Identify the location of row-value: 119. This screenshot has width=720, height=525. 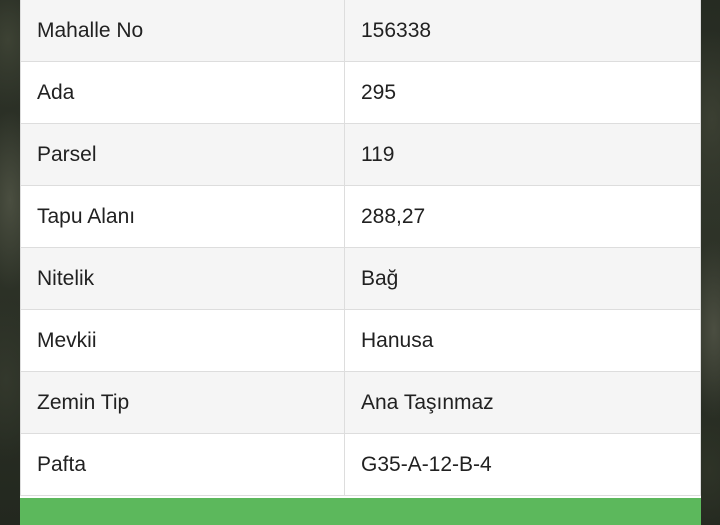
(522, 154).